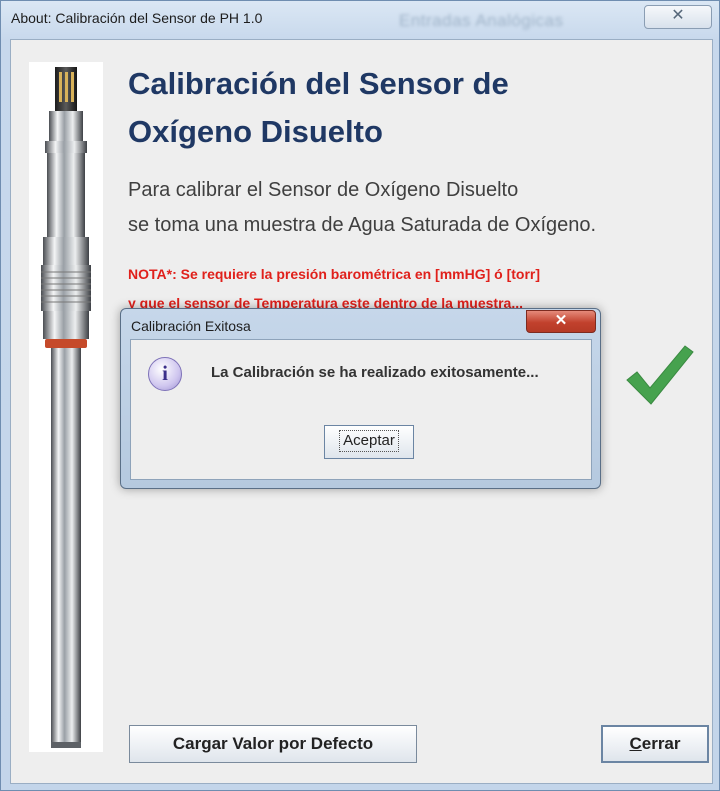 The height and width of the screenshot is (791, 720). I want to click on oxygen-sensor-probe-image, so click(66, 407).